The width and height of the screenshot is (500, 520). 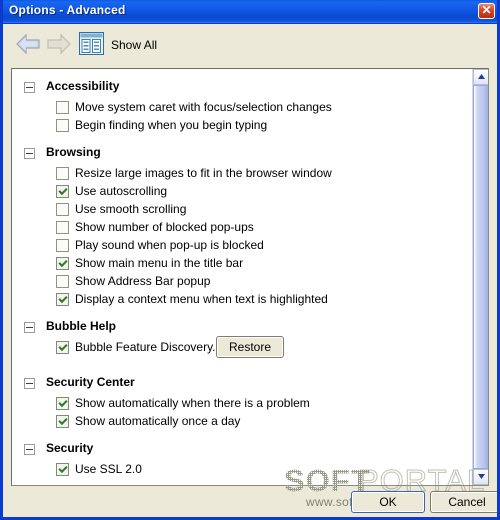 What do you see at coordinates (158, 421) in the screenshot?
I see `option-label: Show automatically once a day` at bounding box center [158, 421].